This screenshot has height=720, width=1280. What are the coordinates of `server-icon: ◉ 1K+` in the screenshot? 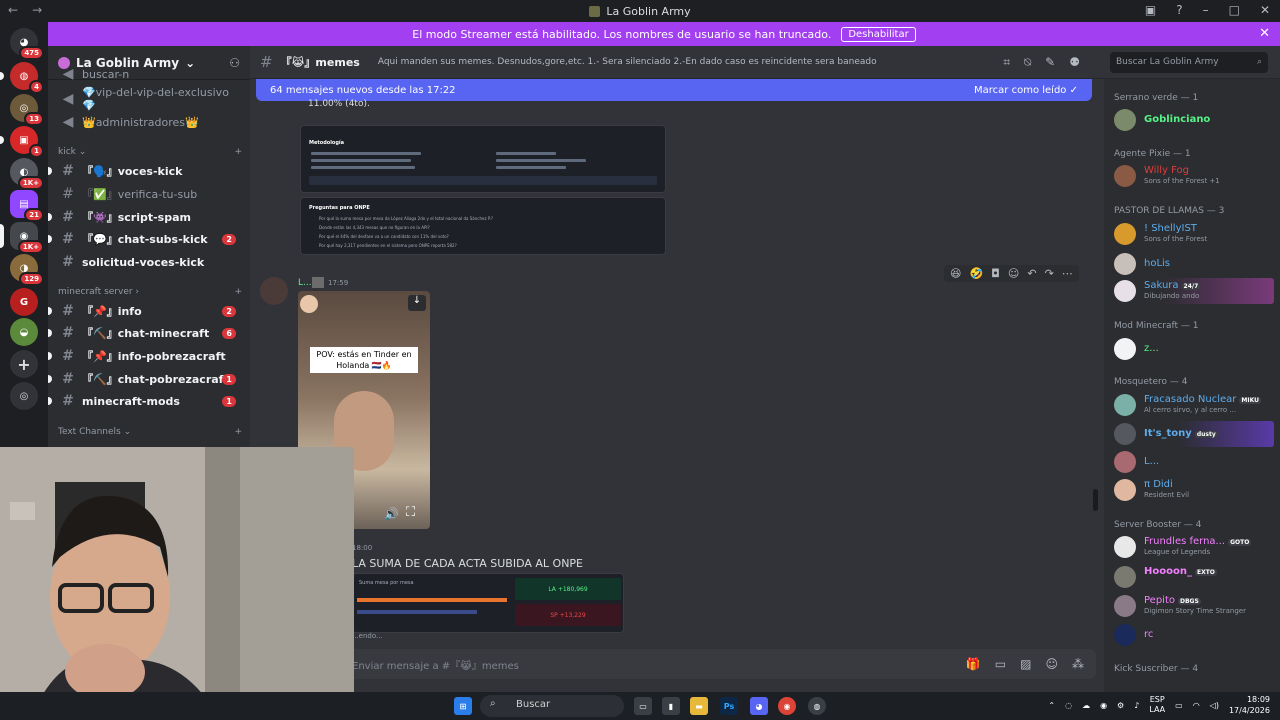 It's located at (22, 238).